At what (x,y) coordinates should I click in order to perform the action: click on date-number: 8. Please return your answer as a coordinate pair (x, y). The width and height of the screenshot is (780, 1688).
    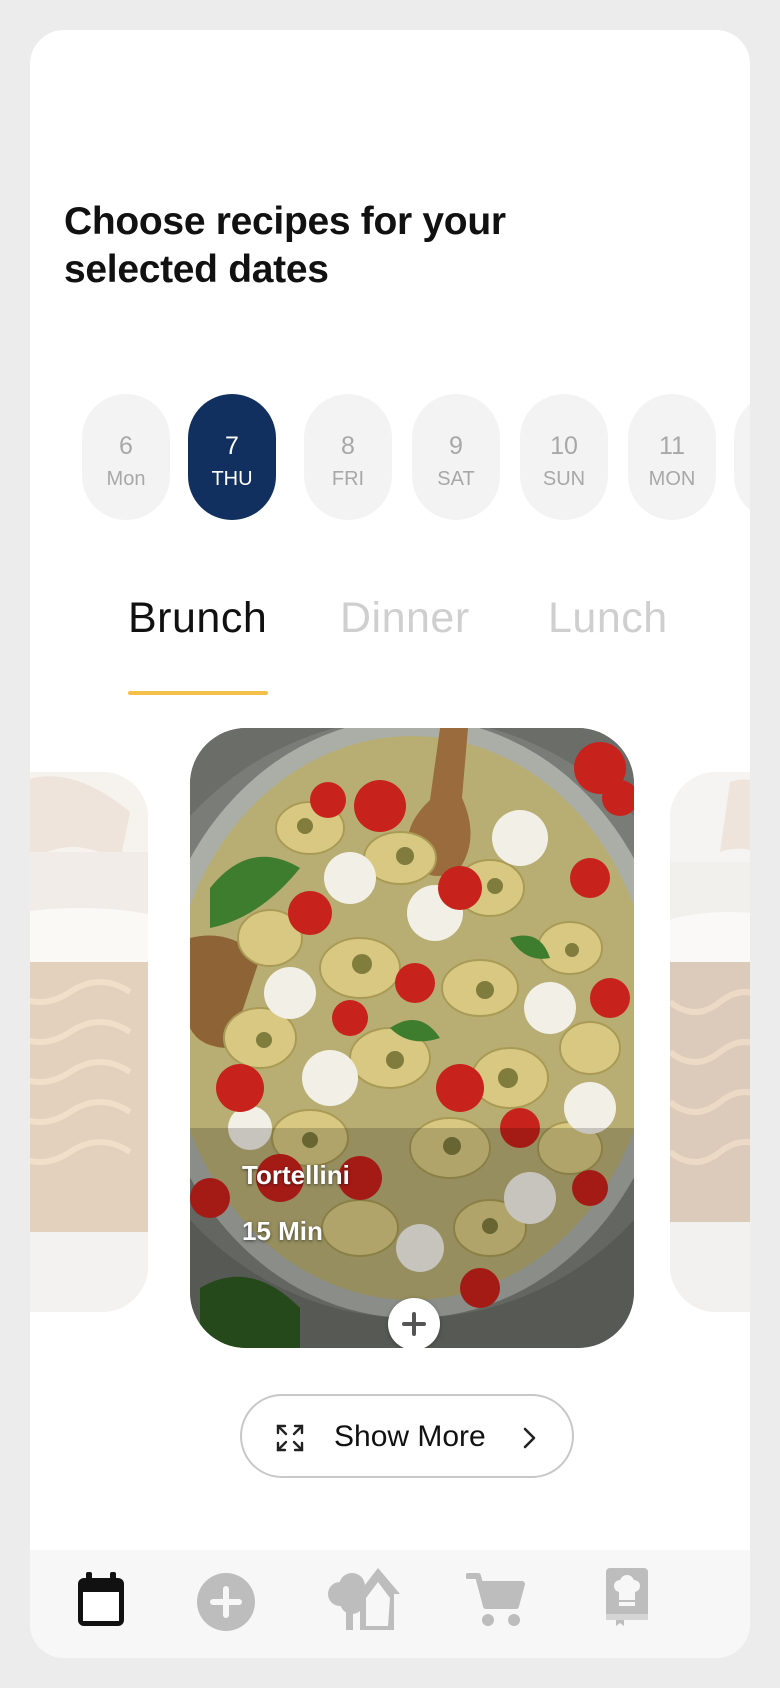
    Looking at the image, I should click on (348, 446).